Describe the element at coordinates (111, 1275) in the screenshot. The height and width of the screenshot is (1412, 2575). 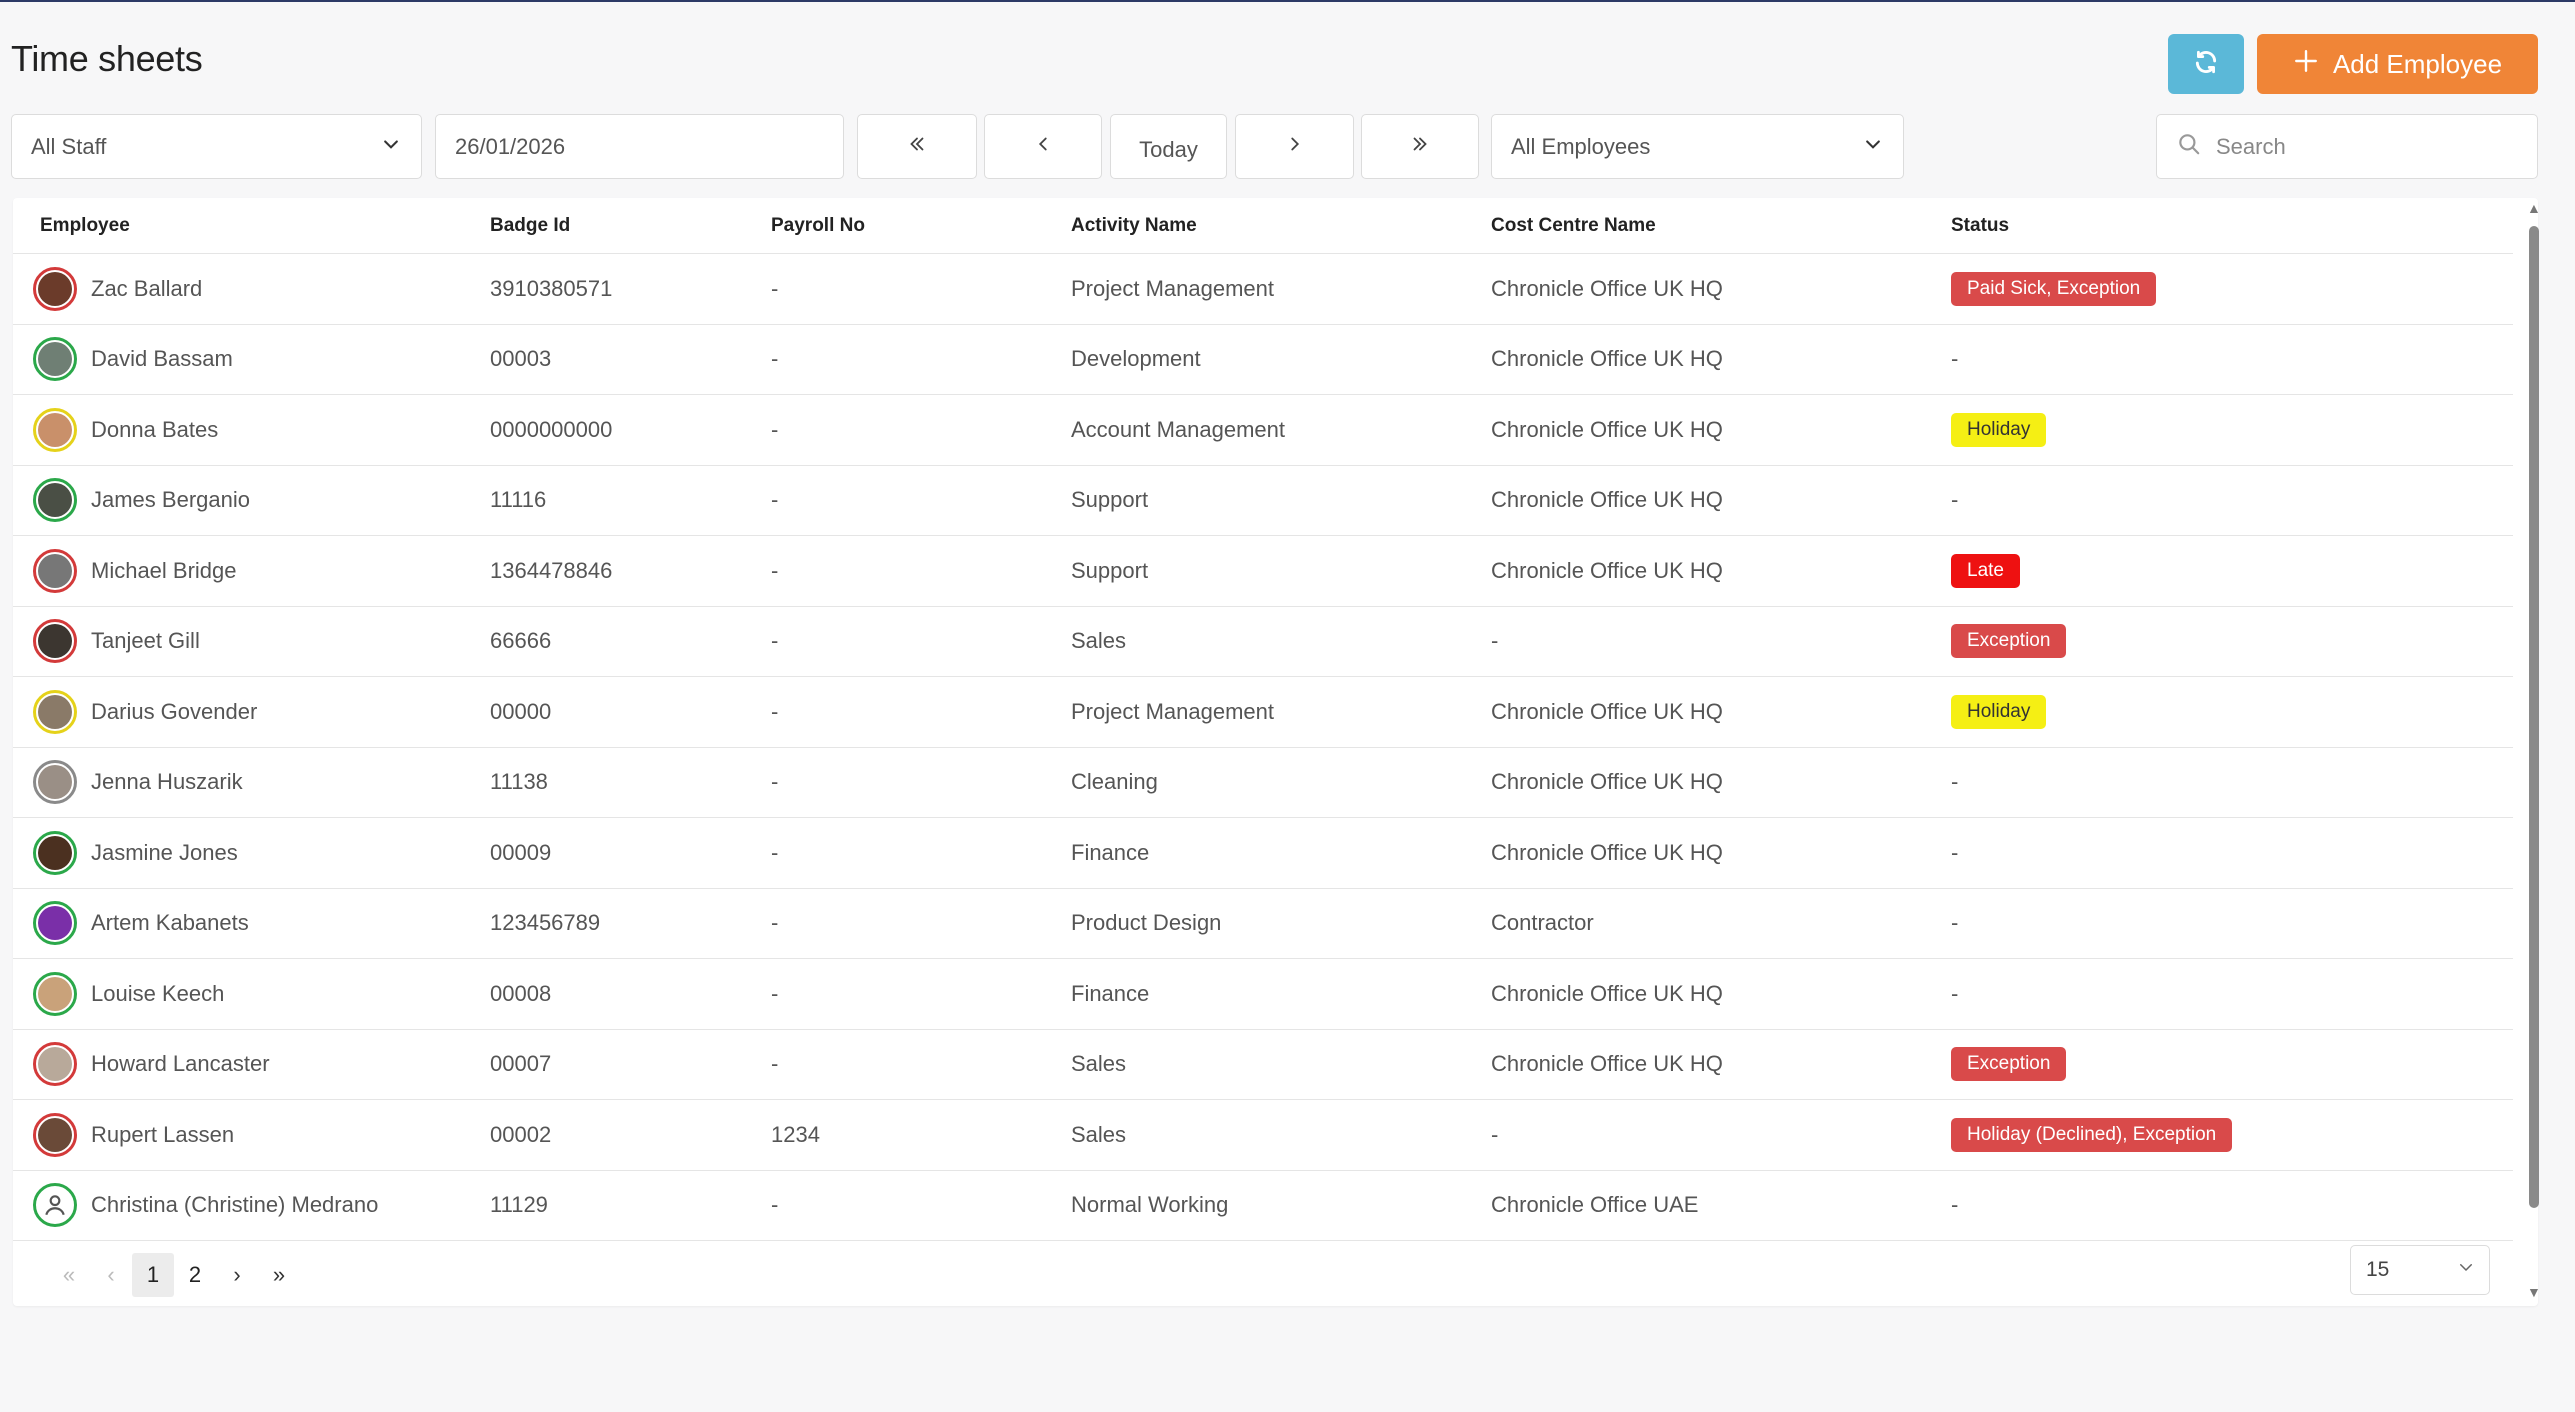
I see `previous-page-button: ‹` at that location.